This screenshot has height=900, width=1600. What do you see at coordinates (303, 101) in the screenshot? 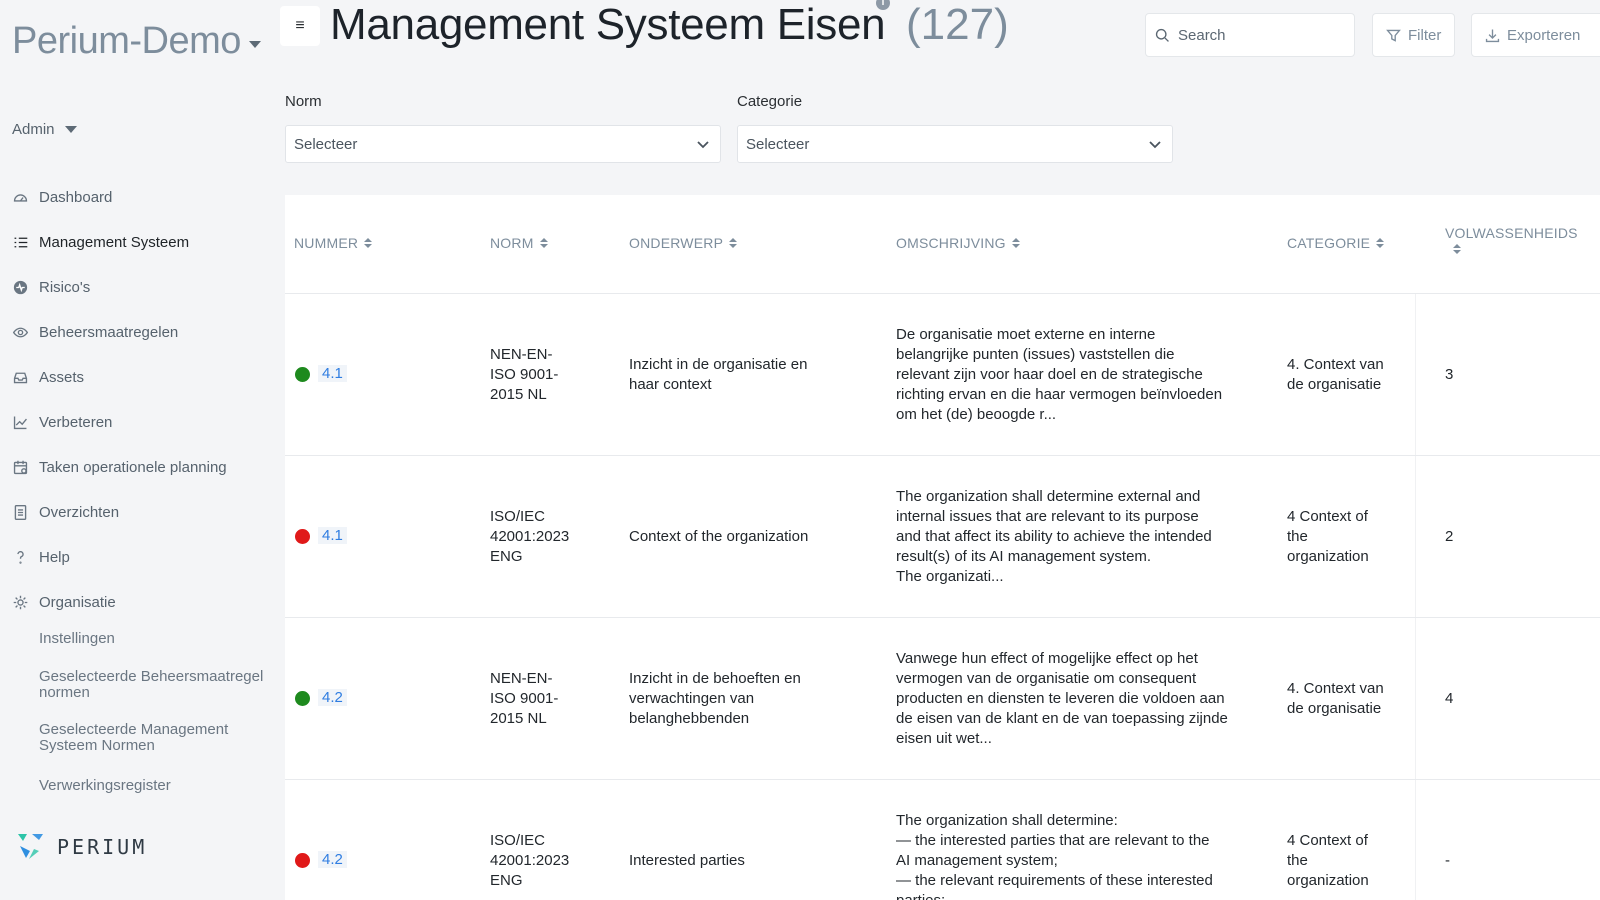
I see `norm-filter-label: Norm` at bounding box center [303, 101].